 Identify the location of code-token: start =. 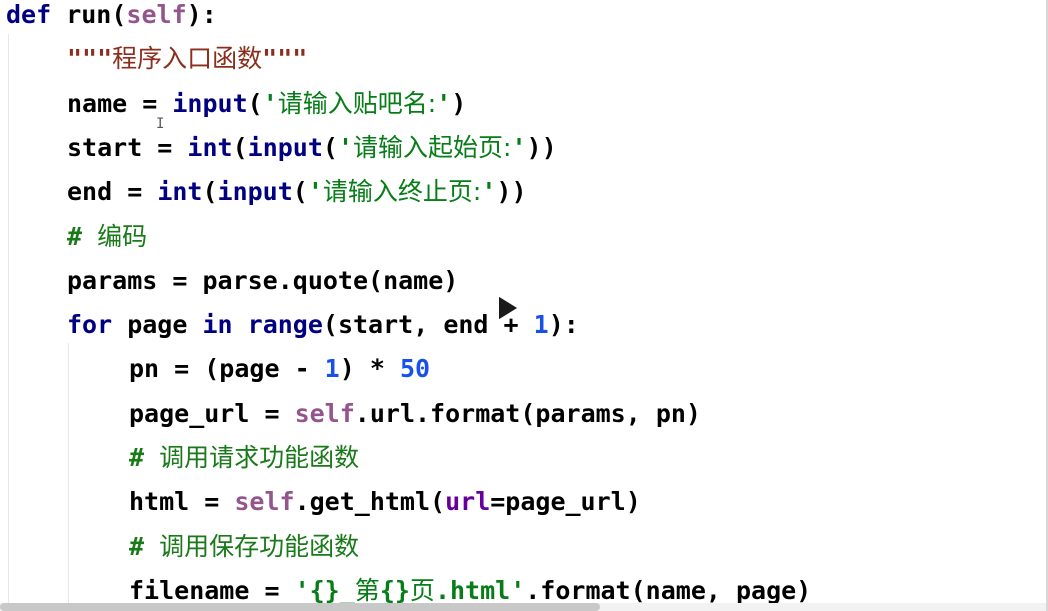
(127, 147).